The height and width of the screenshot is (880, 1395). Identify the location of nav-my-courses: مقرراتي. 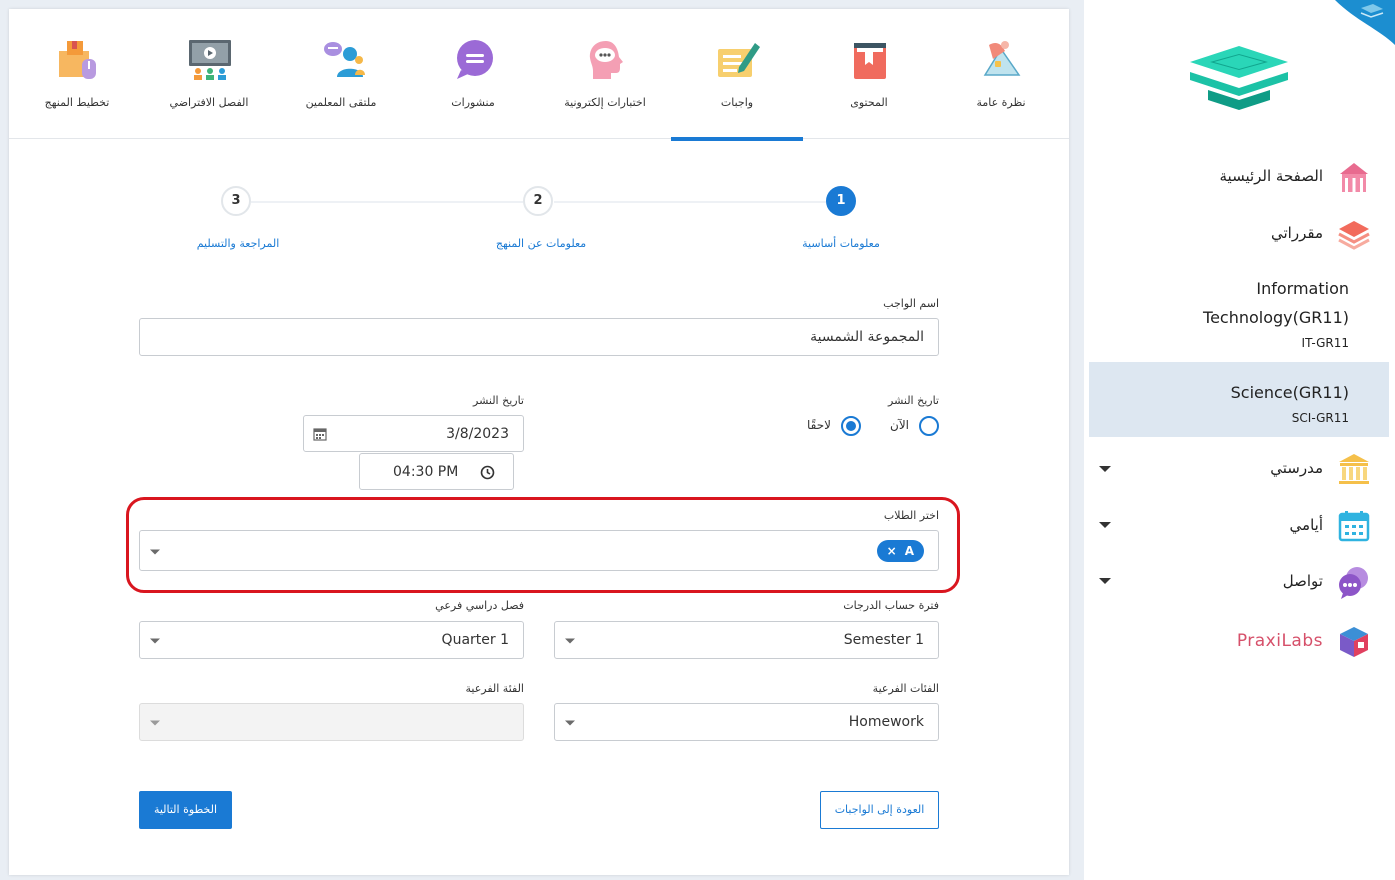
(1241, 233).